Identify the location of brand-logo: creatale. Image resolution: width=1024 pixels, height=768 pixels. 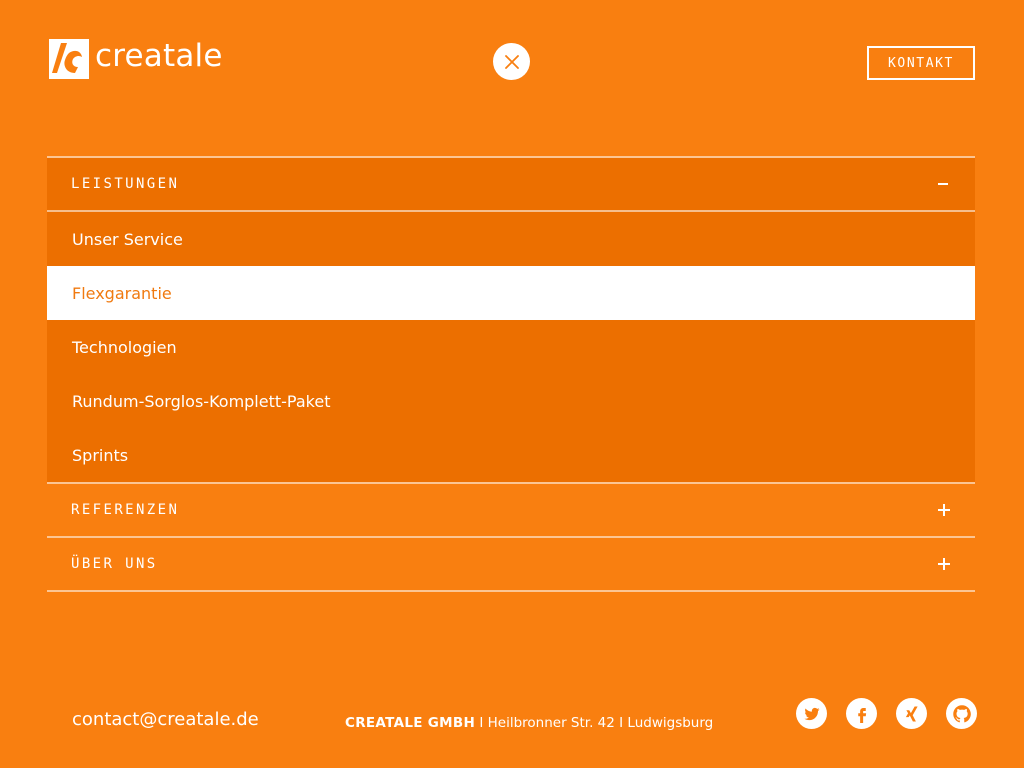
(136, 58).